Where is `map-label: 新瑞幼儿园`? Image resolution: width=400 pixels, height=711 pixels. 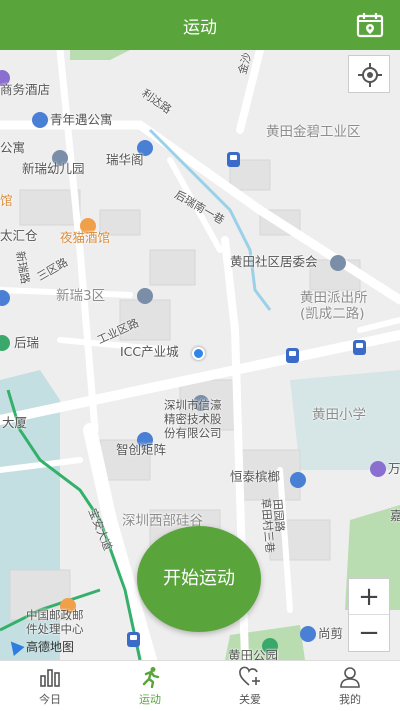 map-label: 新瑞幼儿园 is located at coordinates (53, 168).